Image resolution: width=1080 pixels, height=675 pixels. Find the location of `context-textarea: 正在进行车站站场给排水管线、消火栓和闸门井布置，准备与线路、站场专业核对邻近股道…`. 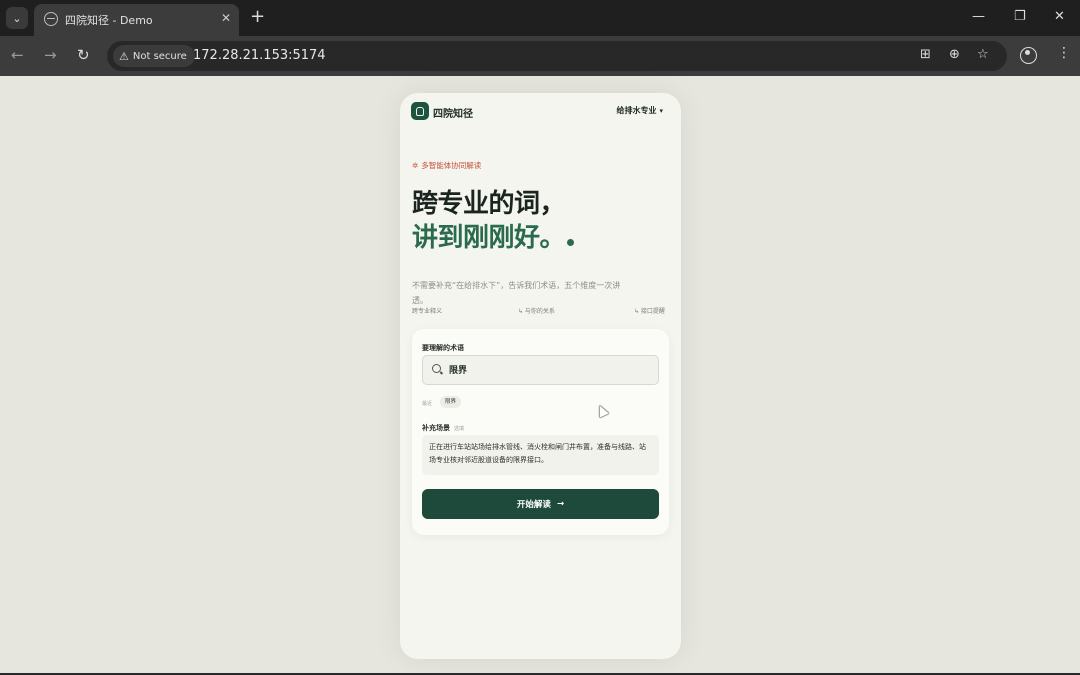

context-textarea: 正在进行车站站场给排水管线、消火栓和闸门井布置，准备与线路、站场专业核对邻近股道… is located at coordinates (540, 455).